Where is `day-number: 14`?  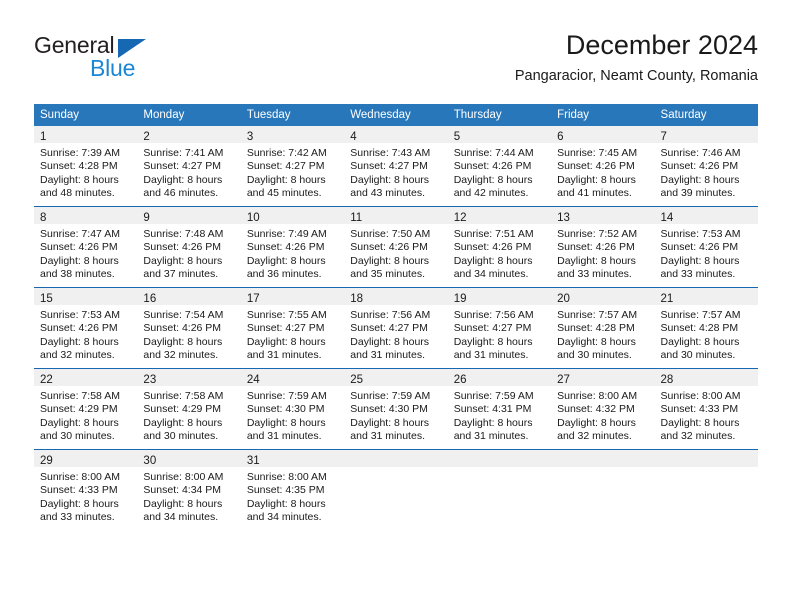 day-number: 14 is located at coordinates (667, 218).